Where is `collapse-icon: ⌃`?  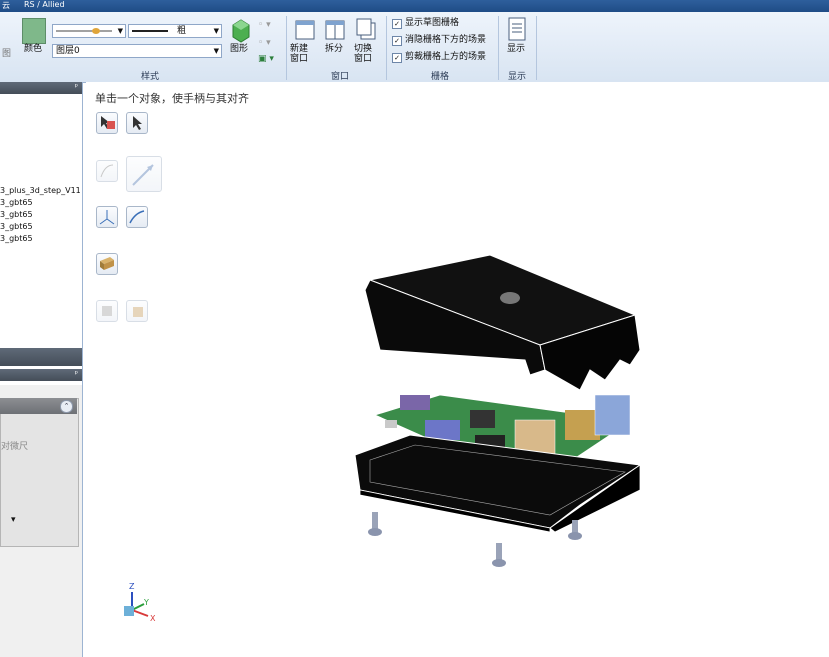 collapse-icon: ⌃ is located at coordinates (66, 406).